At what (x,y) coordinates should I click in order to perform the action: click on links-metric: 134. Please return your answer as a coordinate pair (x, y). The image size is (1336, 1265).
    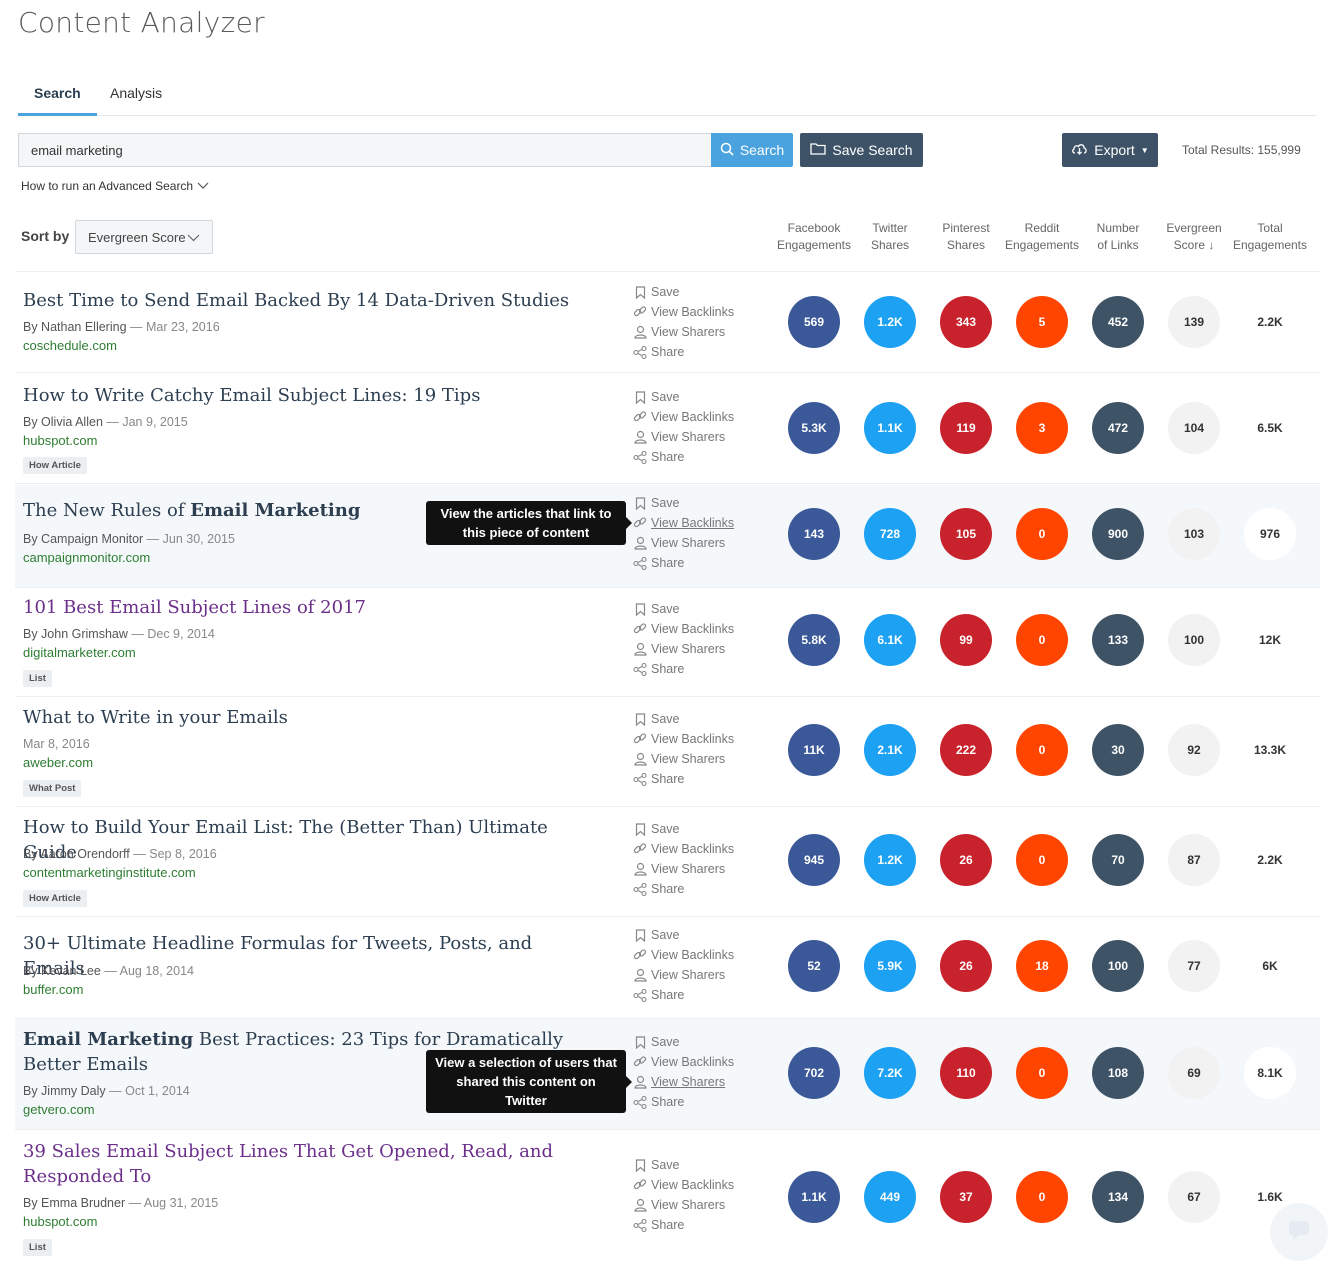
    Looking at the image, I should click on (1118, 1197).